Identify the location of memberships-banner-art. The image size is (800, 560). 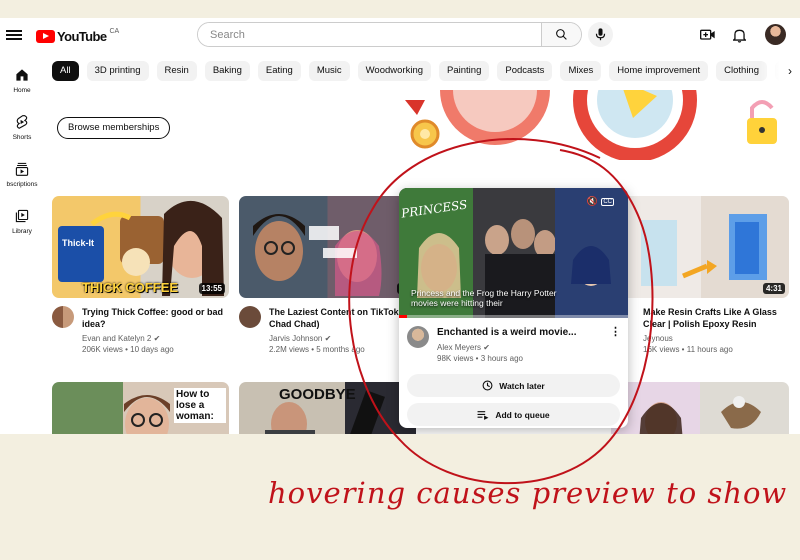
(591, 125).